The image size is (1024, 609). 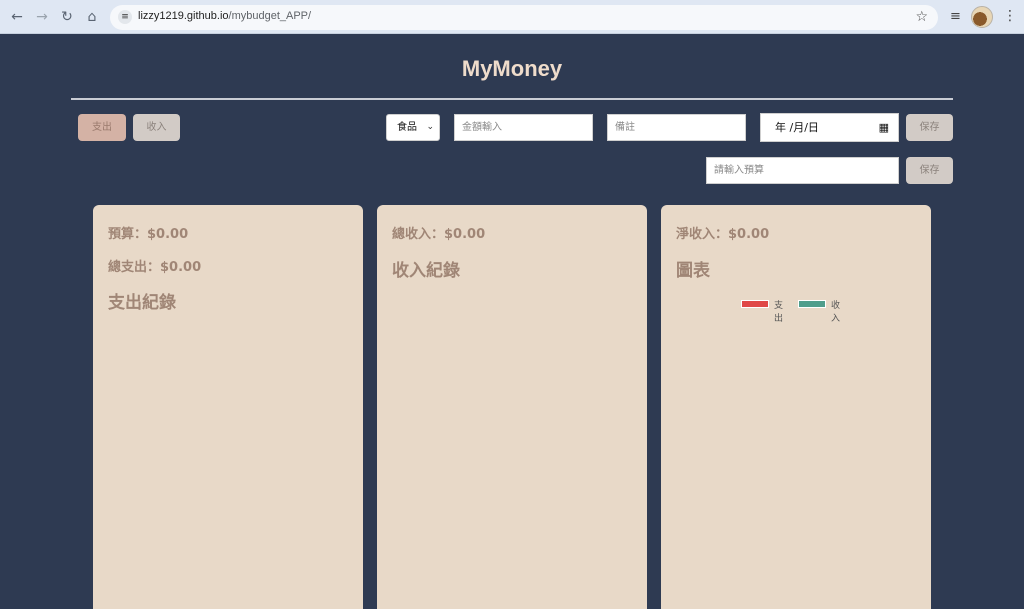 I want to click on browser-menu-icon: ⋮, so click(x=1010, y=16).